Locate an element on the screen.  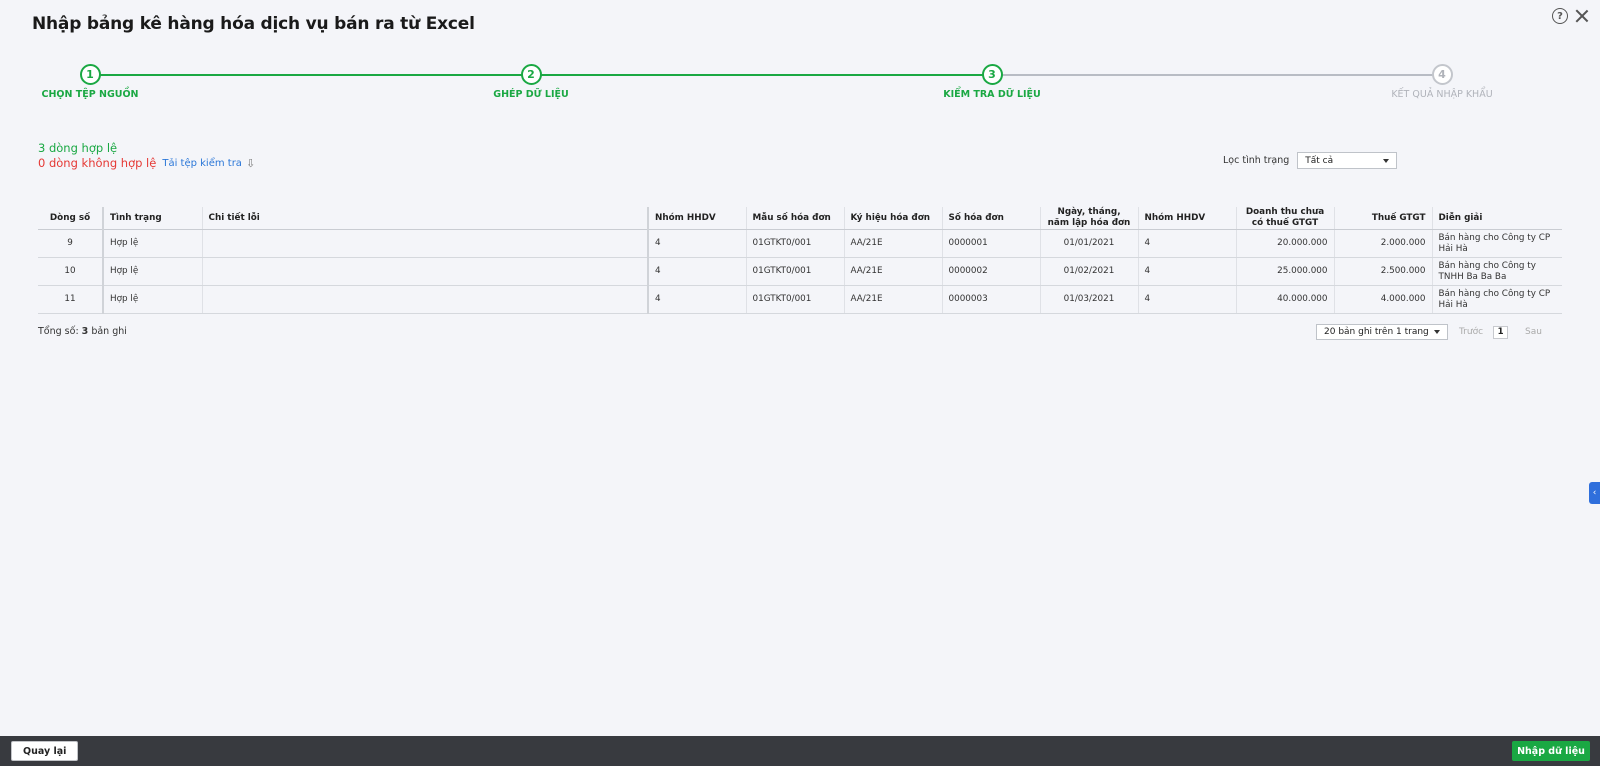
next-page-button: Sau is located at coordinates (1533, 332).